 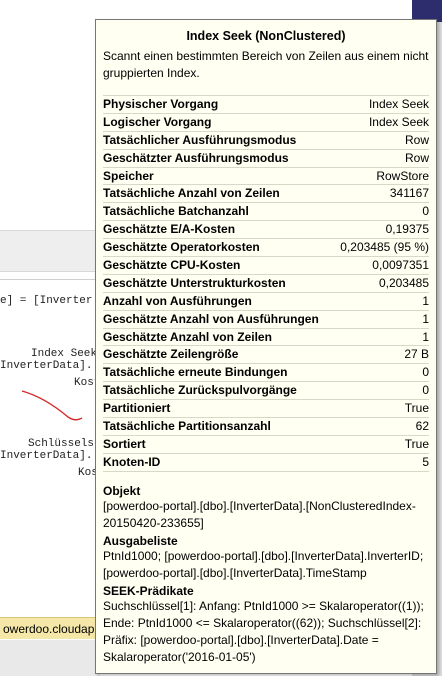 I want to click on section-heading: Ausgabeliste, so click(x=140, y=540).